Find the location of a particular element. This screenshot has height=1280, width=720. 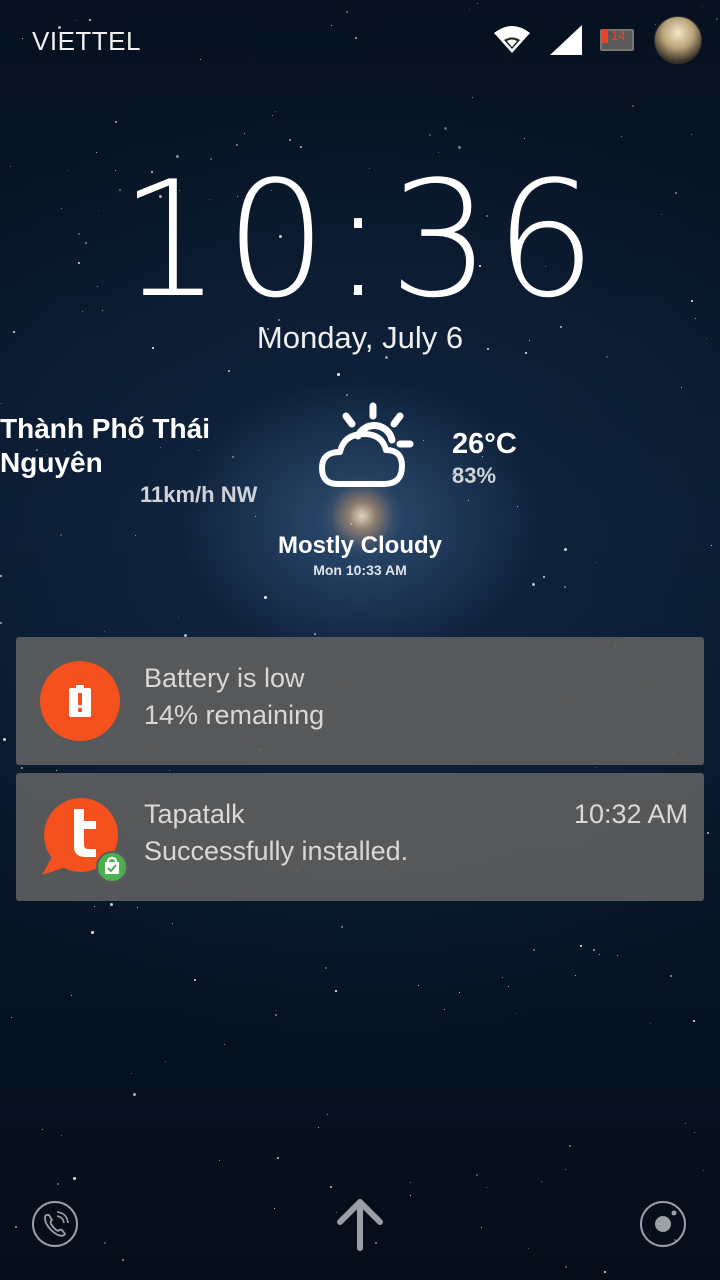

camera-shortcut-button is located at coordinates (663, 1224).